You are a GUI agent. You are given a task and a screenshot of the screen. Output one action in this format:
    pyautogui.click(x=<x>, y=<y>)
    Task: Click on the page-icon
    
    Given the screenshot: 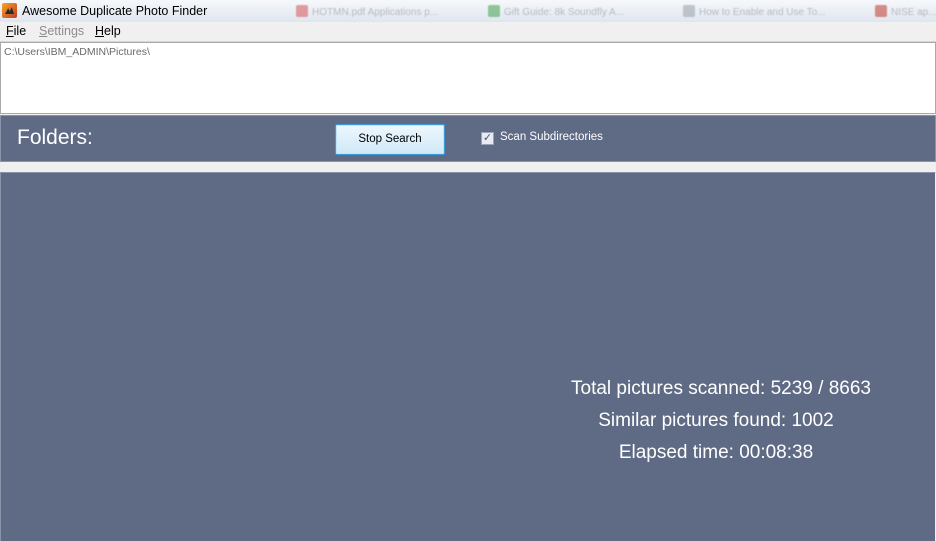 What is the action you would take?
    pyautogui.click(x=689, y=11)
    